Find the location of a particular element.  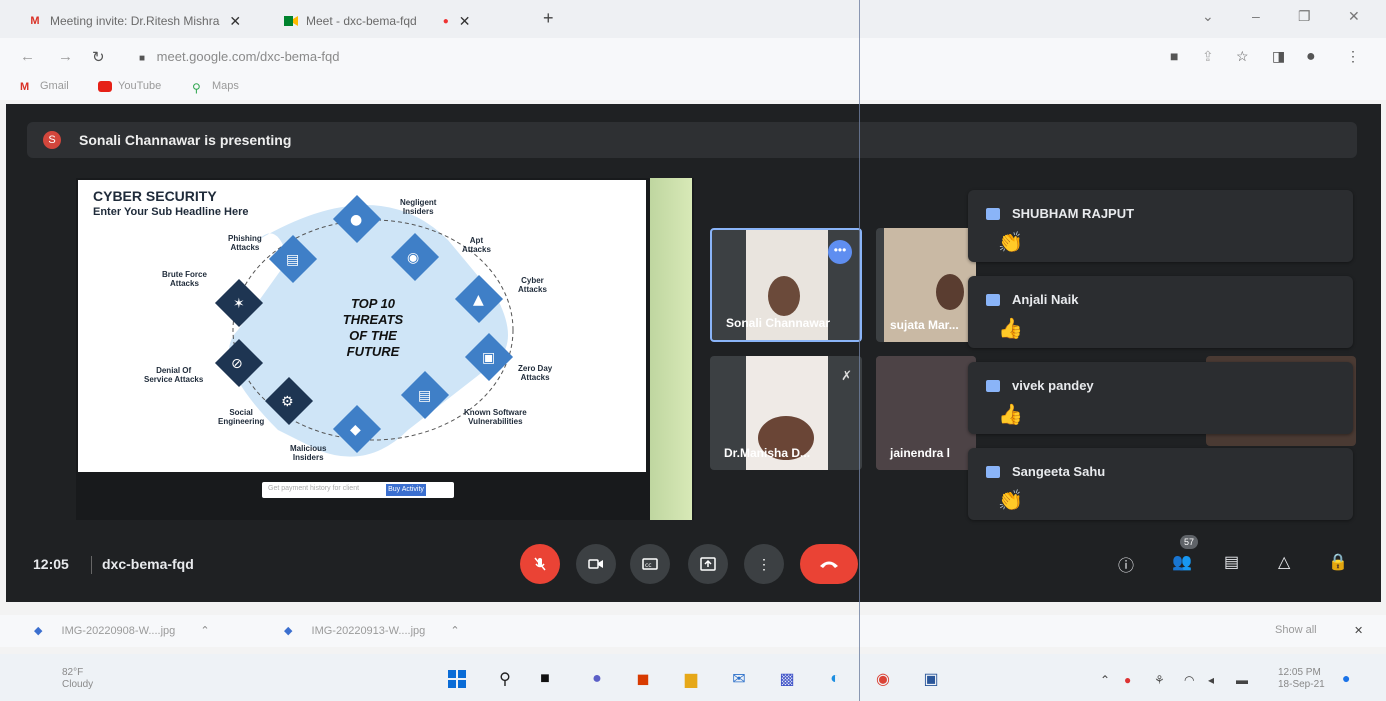

side-panel-icon: ◨ is located at coordinates (1278, 56).